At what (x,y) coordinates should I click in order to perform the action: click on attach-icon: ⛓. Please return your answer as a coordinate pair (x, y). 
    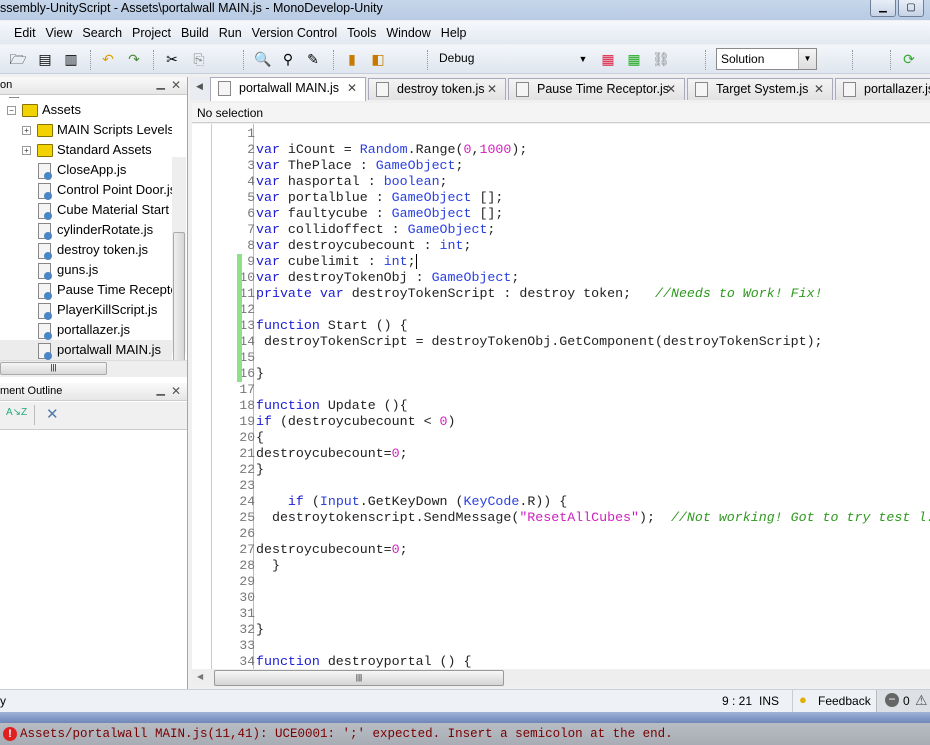
    Looking at the image, I should click on (661, 59).